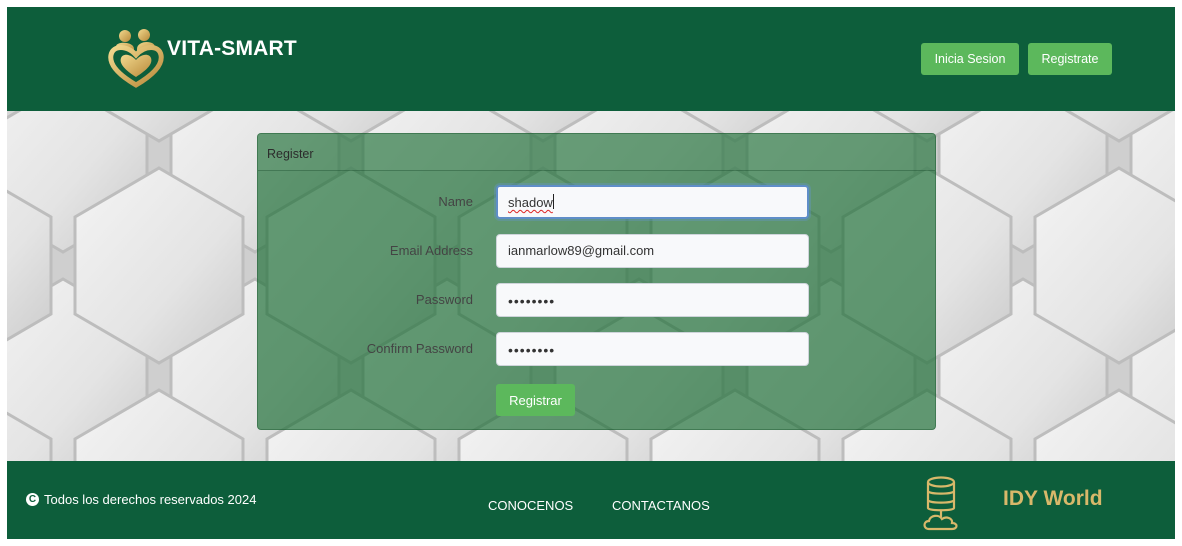  What do you see at coordinates (661, 505) in the screenshot?
I see `footer-link-contactanos: CONTACTANOS` at bounding box center [661, 505].